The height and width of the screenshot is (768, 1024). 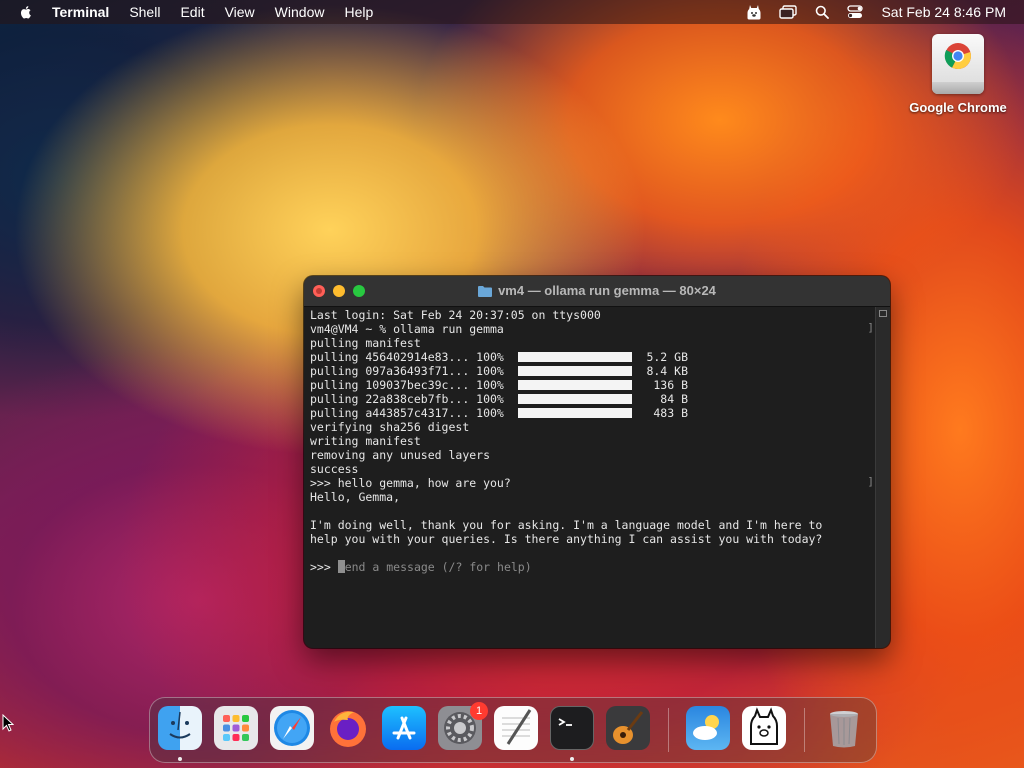 What do you see at coordinates (667, 357) in the screenshot?
I see `pull-layer-size: 5.2 GB` at bounding box center [667, 357].